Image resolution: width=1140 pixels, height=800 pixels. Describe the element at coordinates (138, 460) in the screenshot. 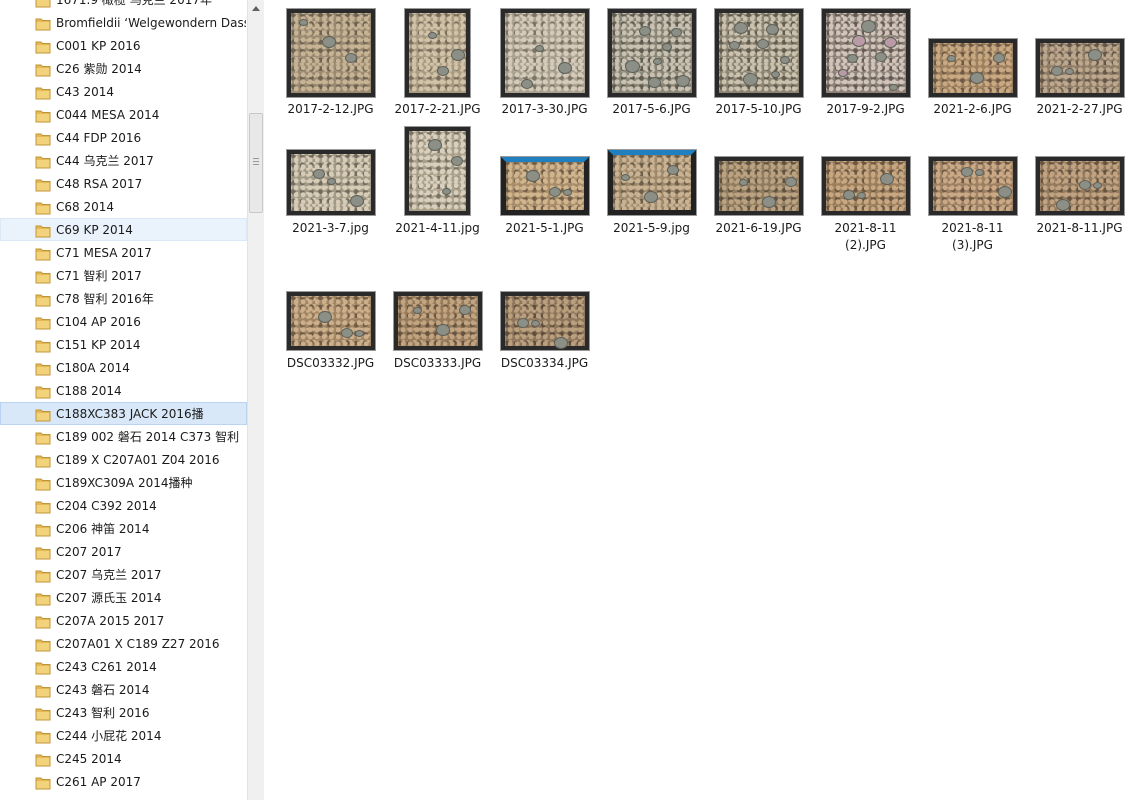

I see `nav-folder-label: C189 X C207A01 Z04 2016` at that location.